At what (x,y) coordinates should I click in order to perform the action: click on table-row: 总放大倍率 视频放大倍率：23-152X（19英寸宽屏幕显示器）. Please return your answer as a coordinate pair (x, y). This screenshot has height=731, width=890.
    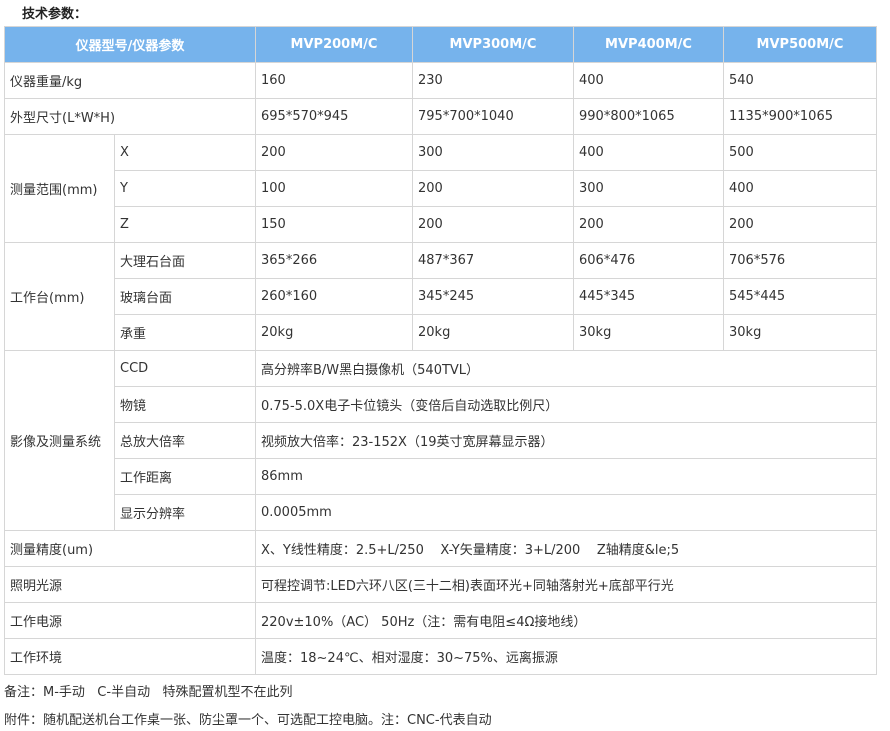
    Looking at the image, I should click on (441, 440).